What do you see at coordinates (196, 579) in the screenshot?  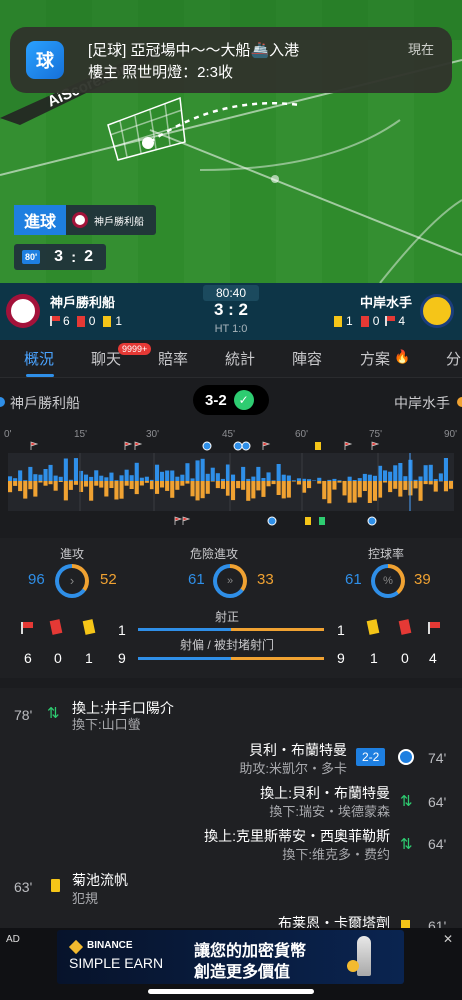 I see `danger-home: 61` at bounding box center [196, 579].